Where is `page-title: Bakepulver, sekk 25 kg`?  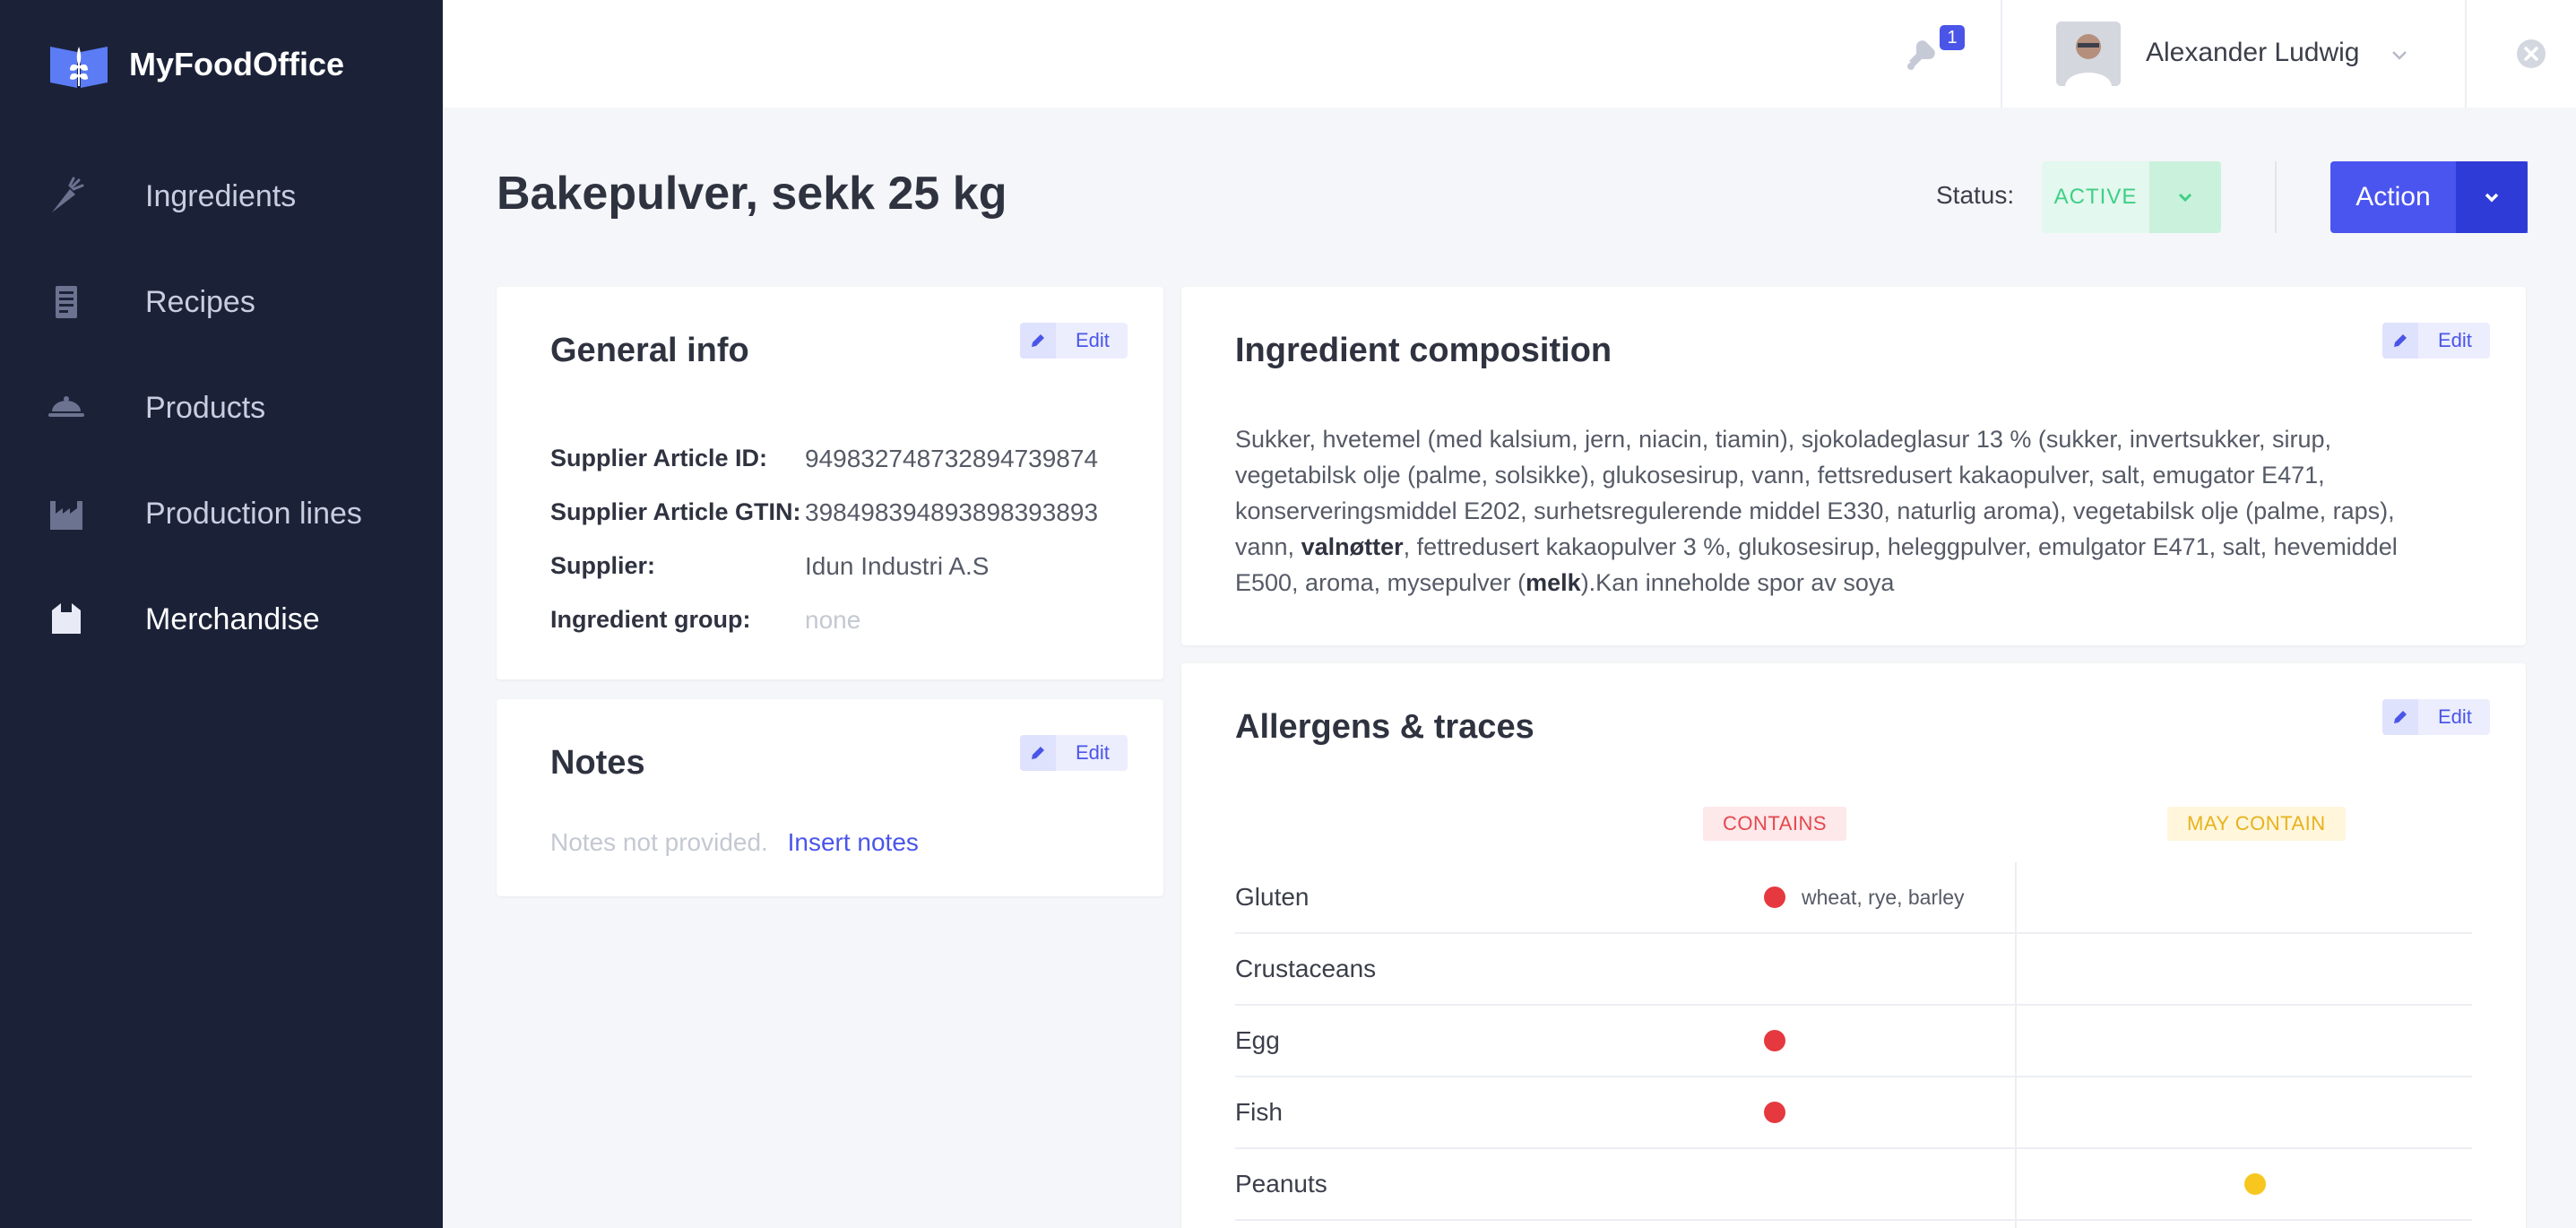
page-title: Bakepulver, sekk 25 kg is located at coordinates (752, 194).